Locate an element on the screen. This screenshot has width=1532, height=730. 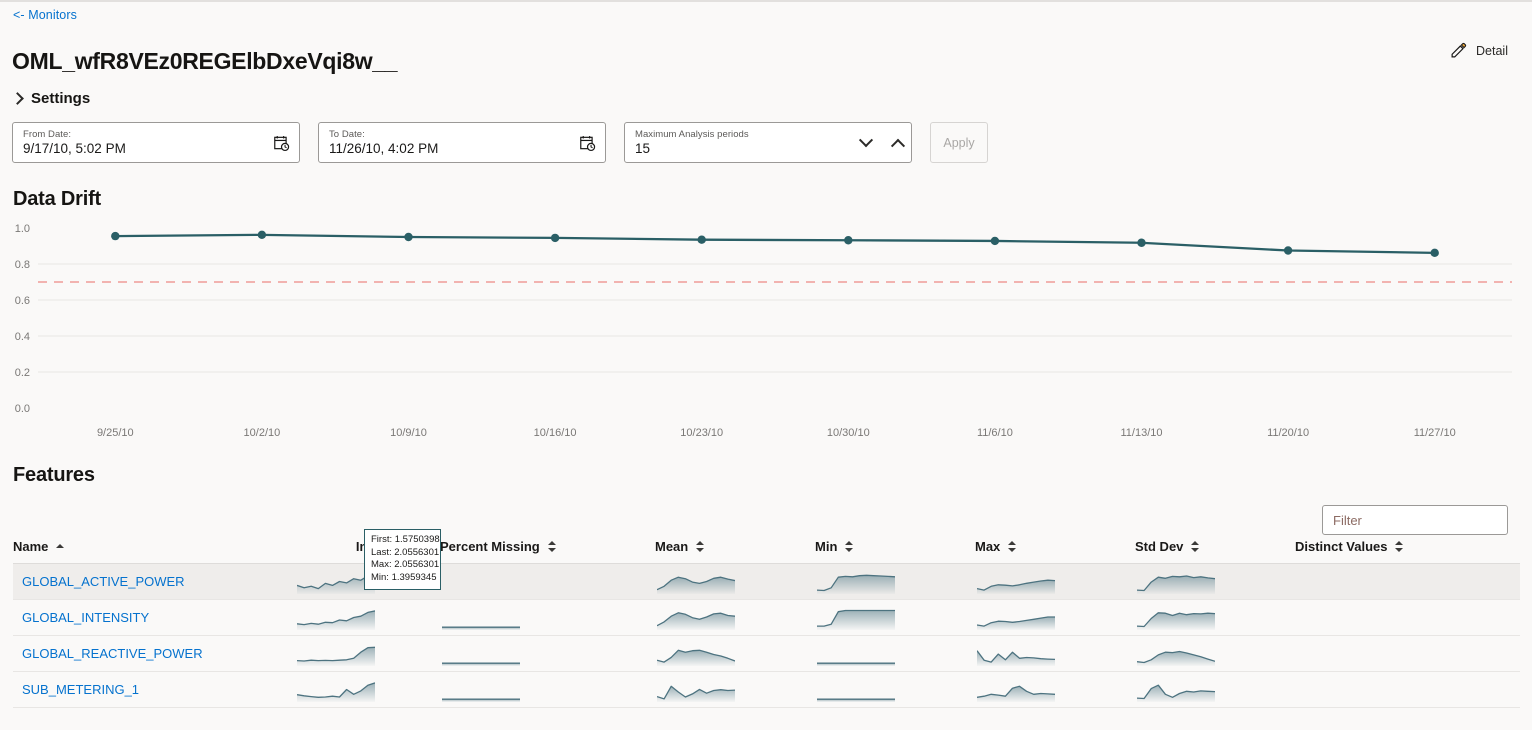
column-header-max: Max is located at coordinates (1055, 551).